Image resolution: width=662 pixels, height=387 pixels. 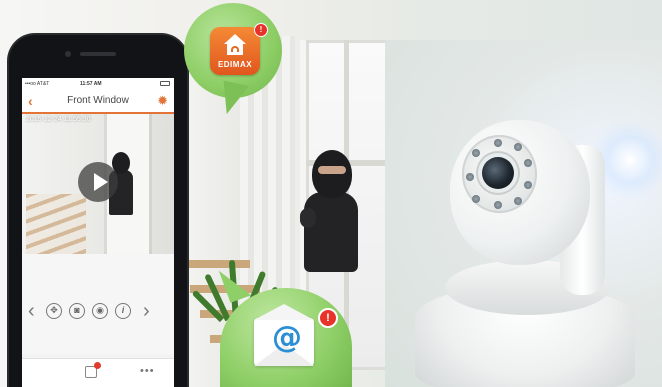 I want to click on app-brand-label: EDIMAX, so click(x=235, y=64).